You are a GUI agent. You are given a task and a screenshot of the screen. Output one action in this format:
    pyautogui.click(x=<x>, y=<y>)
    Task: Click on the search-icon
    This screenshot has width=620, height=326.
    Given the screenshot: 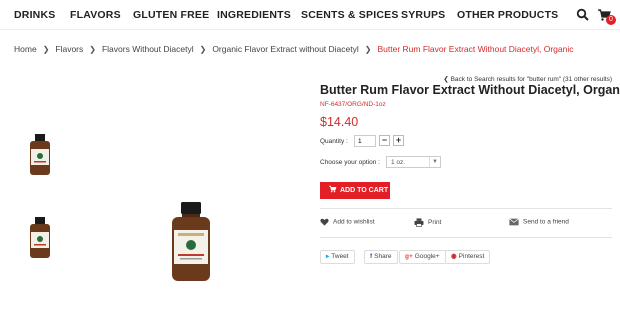 What is the action you would take?
    pyautogui.click(x=583, y=15)
    